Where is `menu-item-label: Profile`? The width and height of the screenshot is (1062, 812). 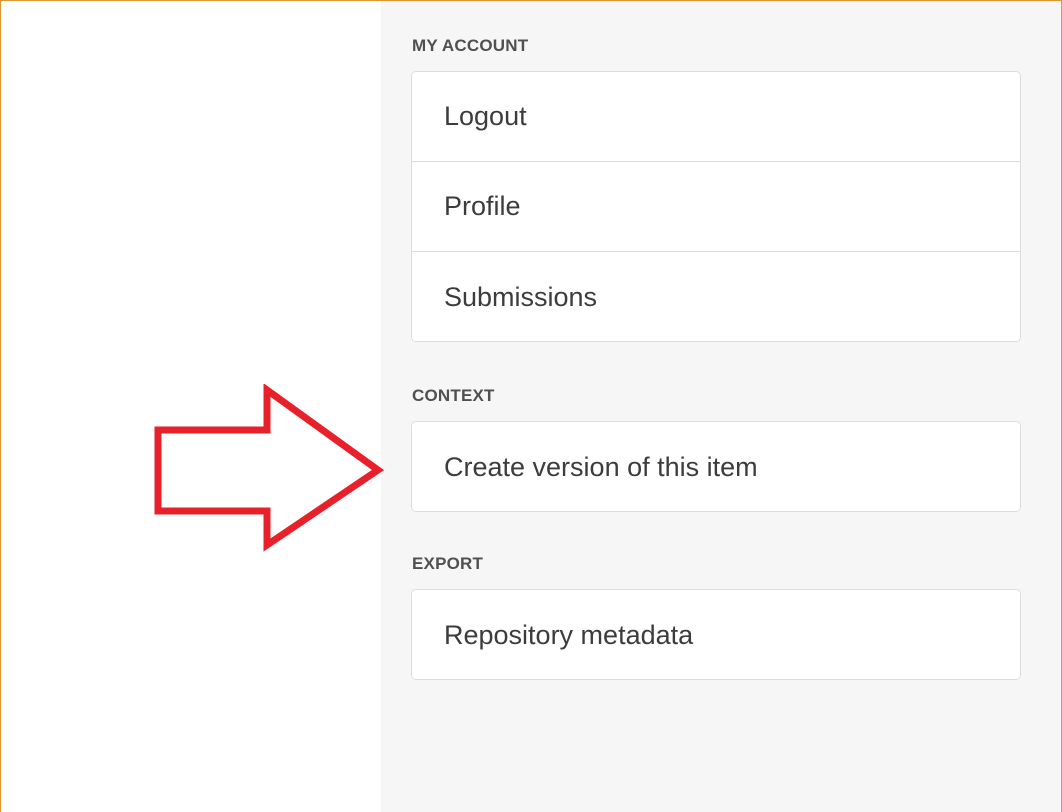
menu-item-label: Profile is located at coordinates (482, 206).